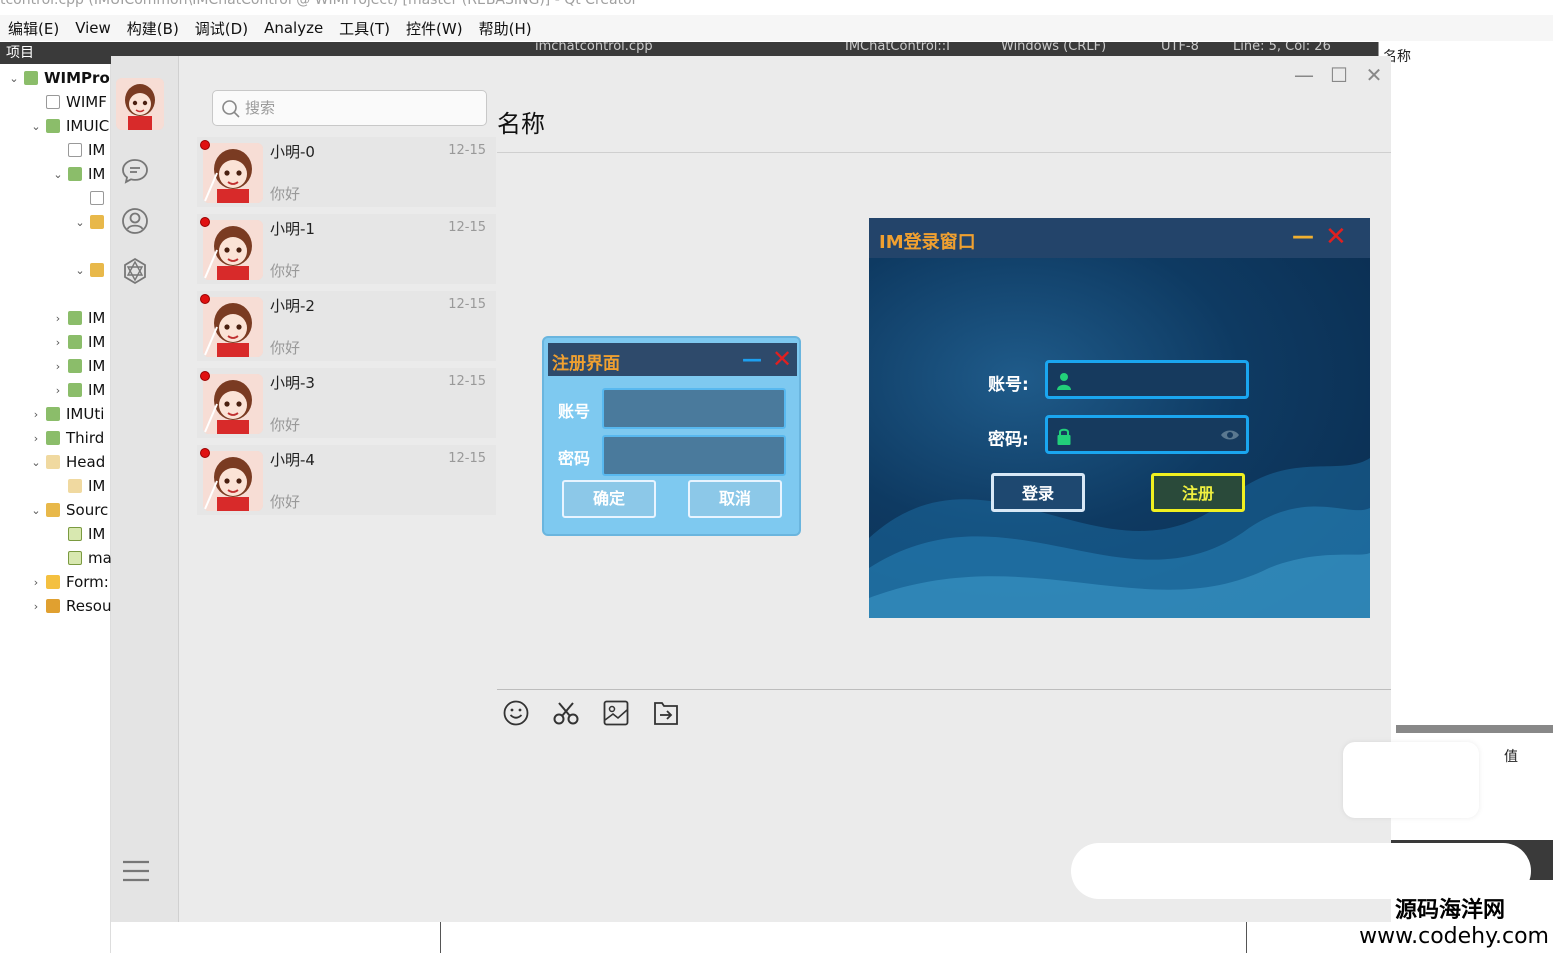 Image resolution: width=1553 pixels, height=953 pixels. What do you see at coordinates (1038, 492) in the screenshot?
I see `login-signin-button: 登录` at bounding box center [1038, 492].